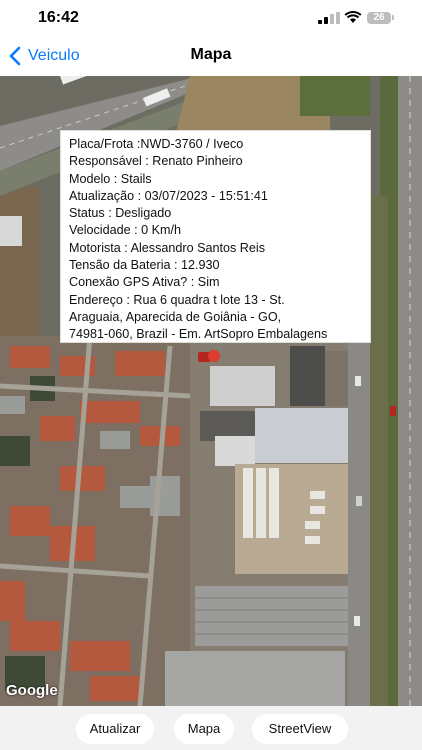 The width and height of the screenshot is (422, 750). I want to click on refresh-button: Atualizar, so click(115, 729).